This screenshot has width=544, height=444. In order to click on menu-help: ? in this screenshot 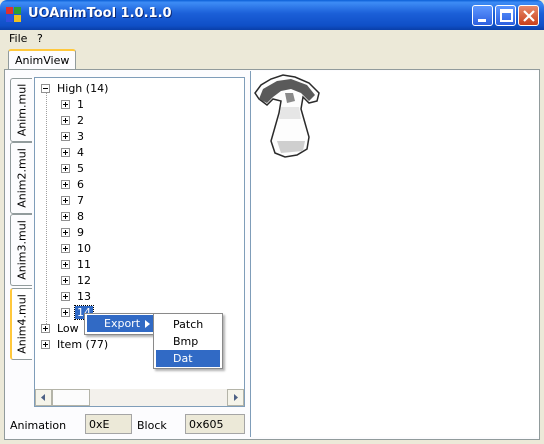, I will do `click(40, 38)`.